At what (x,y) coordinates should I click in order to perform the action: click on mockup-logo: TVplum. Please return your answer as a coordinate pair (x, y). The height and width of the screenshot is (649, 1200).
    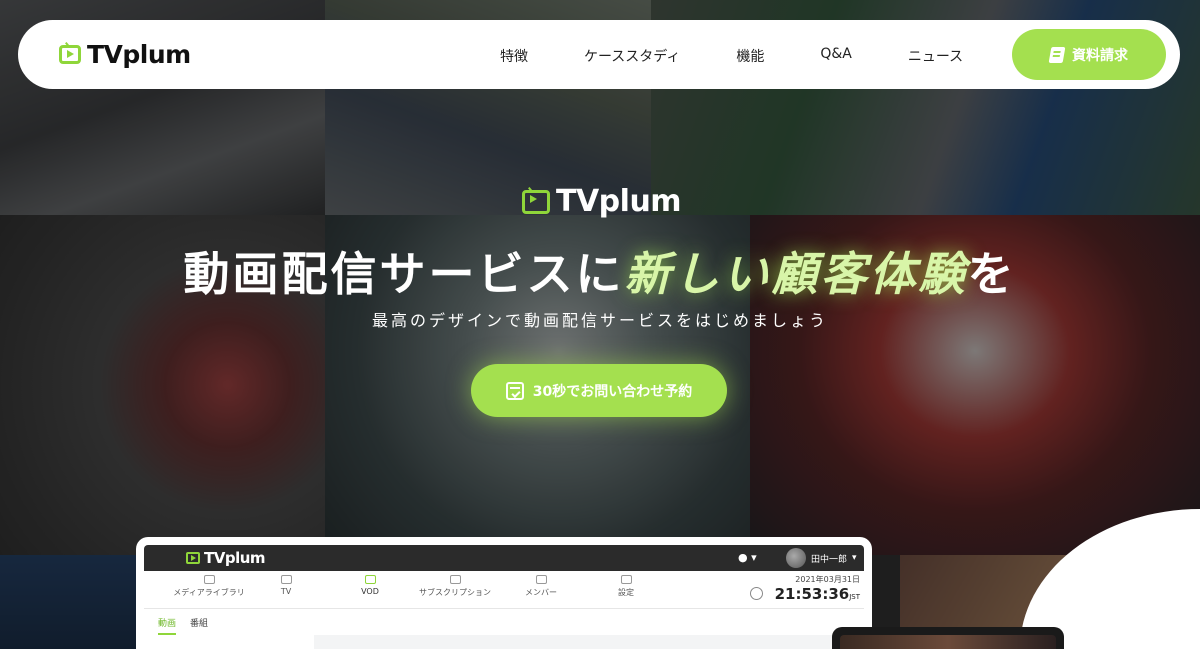
    Looking at the image, I should click on (226, 558).